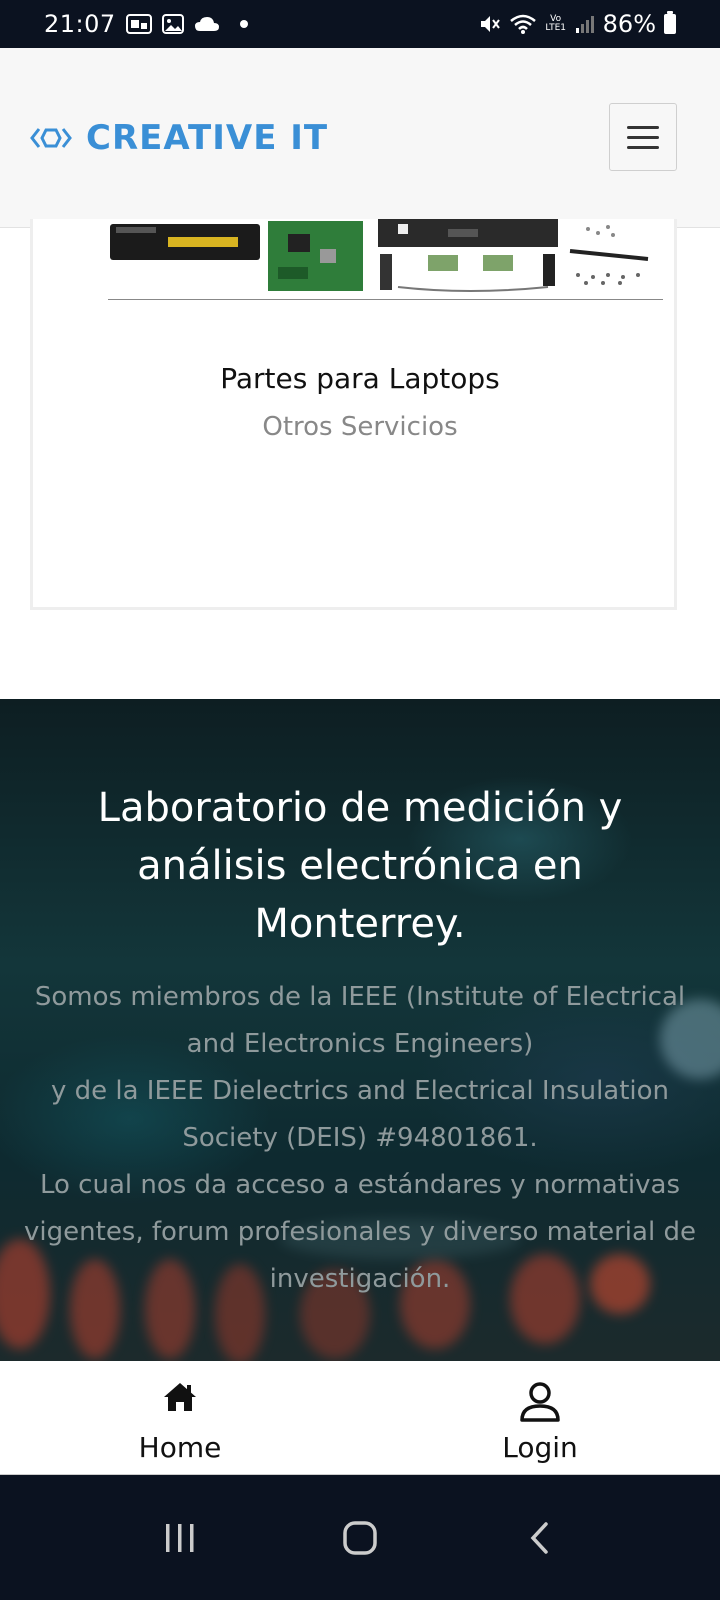 The width and height of the screenshot is (720, 1600). What do you see at coordinates (138, 24) in the screenshot?
I see `notification-box-icon` at bounding box center [138, 24].